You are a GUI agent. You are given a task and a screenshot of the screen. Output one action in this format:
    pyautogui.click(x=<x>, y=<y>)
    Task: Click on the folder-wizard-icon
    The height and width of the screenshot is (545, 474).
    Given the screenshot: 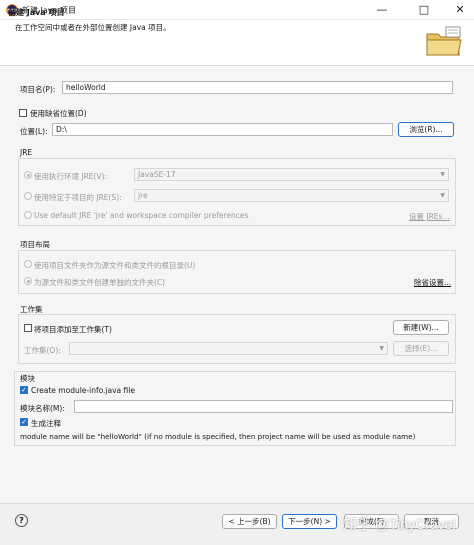 What is the action you would take?
    pyautogui.click(x=444, y=41)
    